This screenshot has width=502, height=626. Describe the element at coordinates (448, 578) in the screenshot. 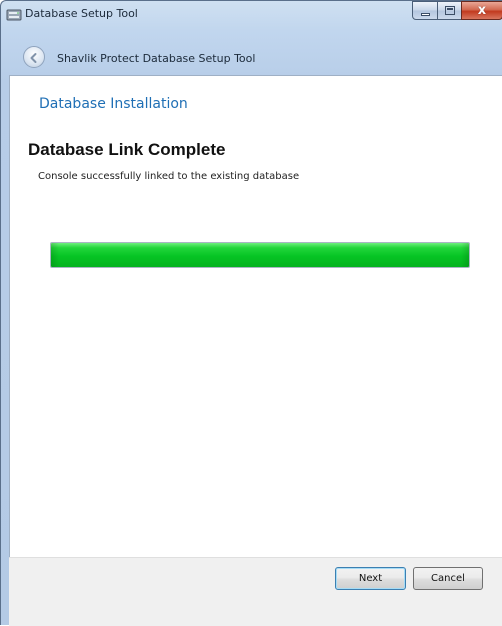

I see `cancel-button: Cancel` at that location.